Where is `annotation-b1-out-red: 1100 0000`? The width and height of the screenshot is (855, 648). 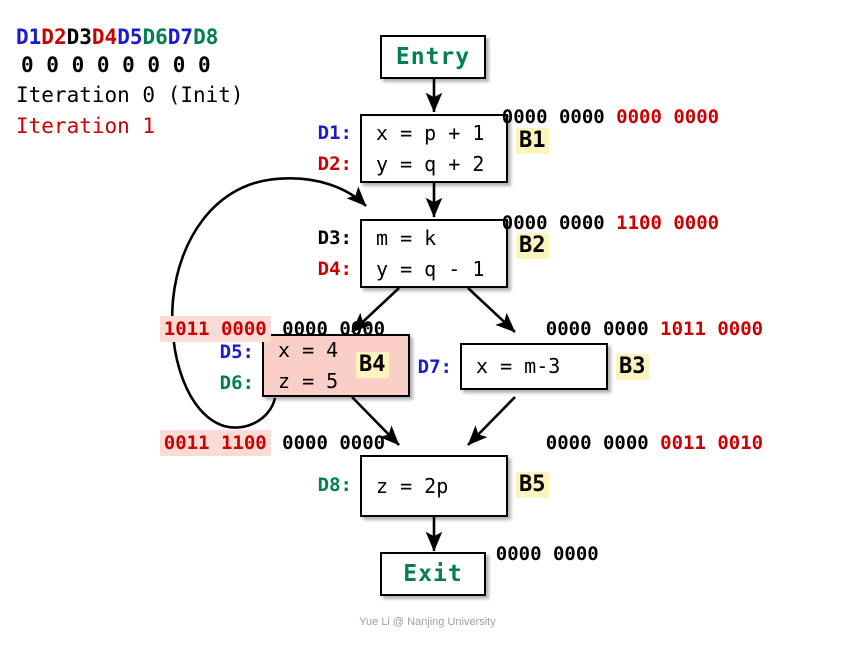 annotation-b1-out-red: 1100 0000 is located at coordinates (668, 223).